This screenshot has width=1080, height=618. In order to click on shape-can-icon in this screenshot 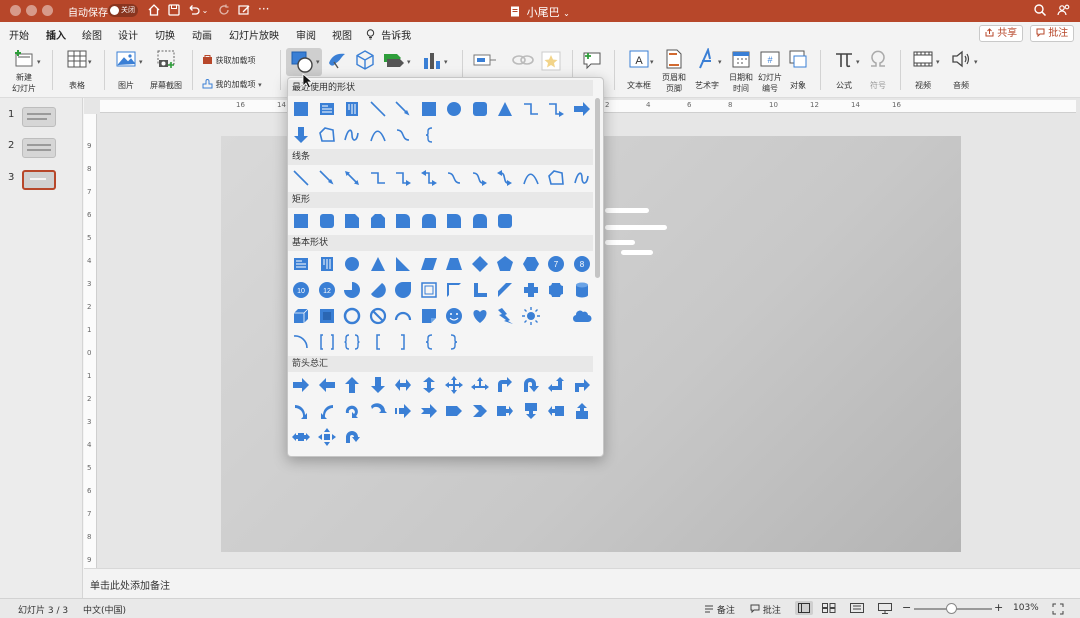, I will do `click(582, 290)`.